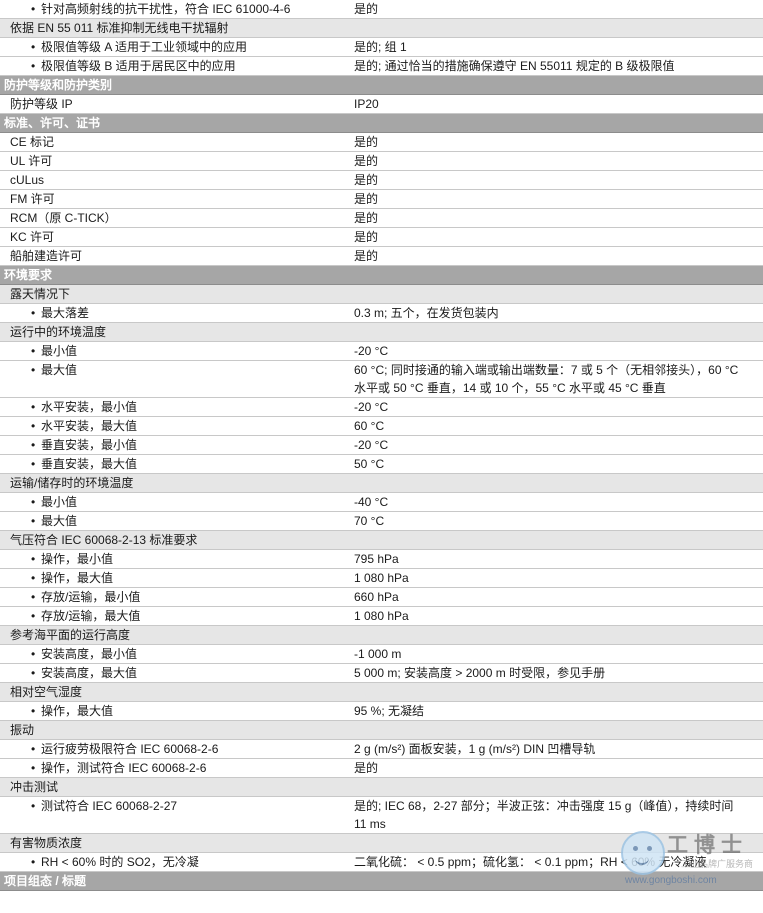 The width and height of the screenshot is (763, 913). I want to click on spec-row: cULus 是的, so click(381, 180).